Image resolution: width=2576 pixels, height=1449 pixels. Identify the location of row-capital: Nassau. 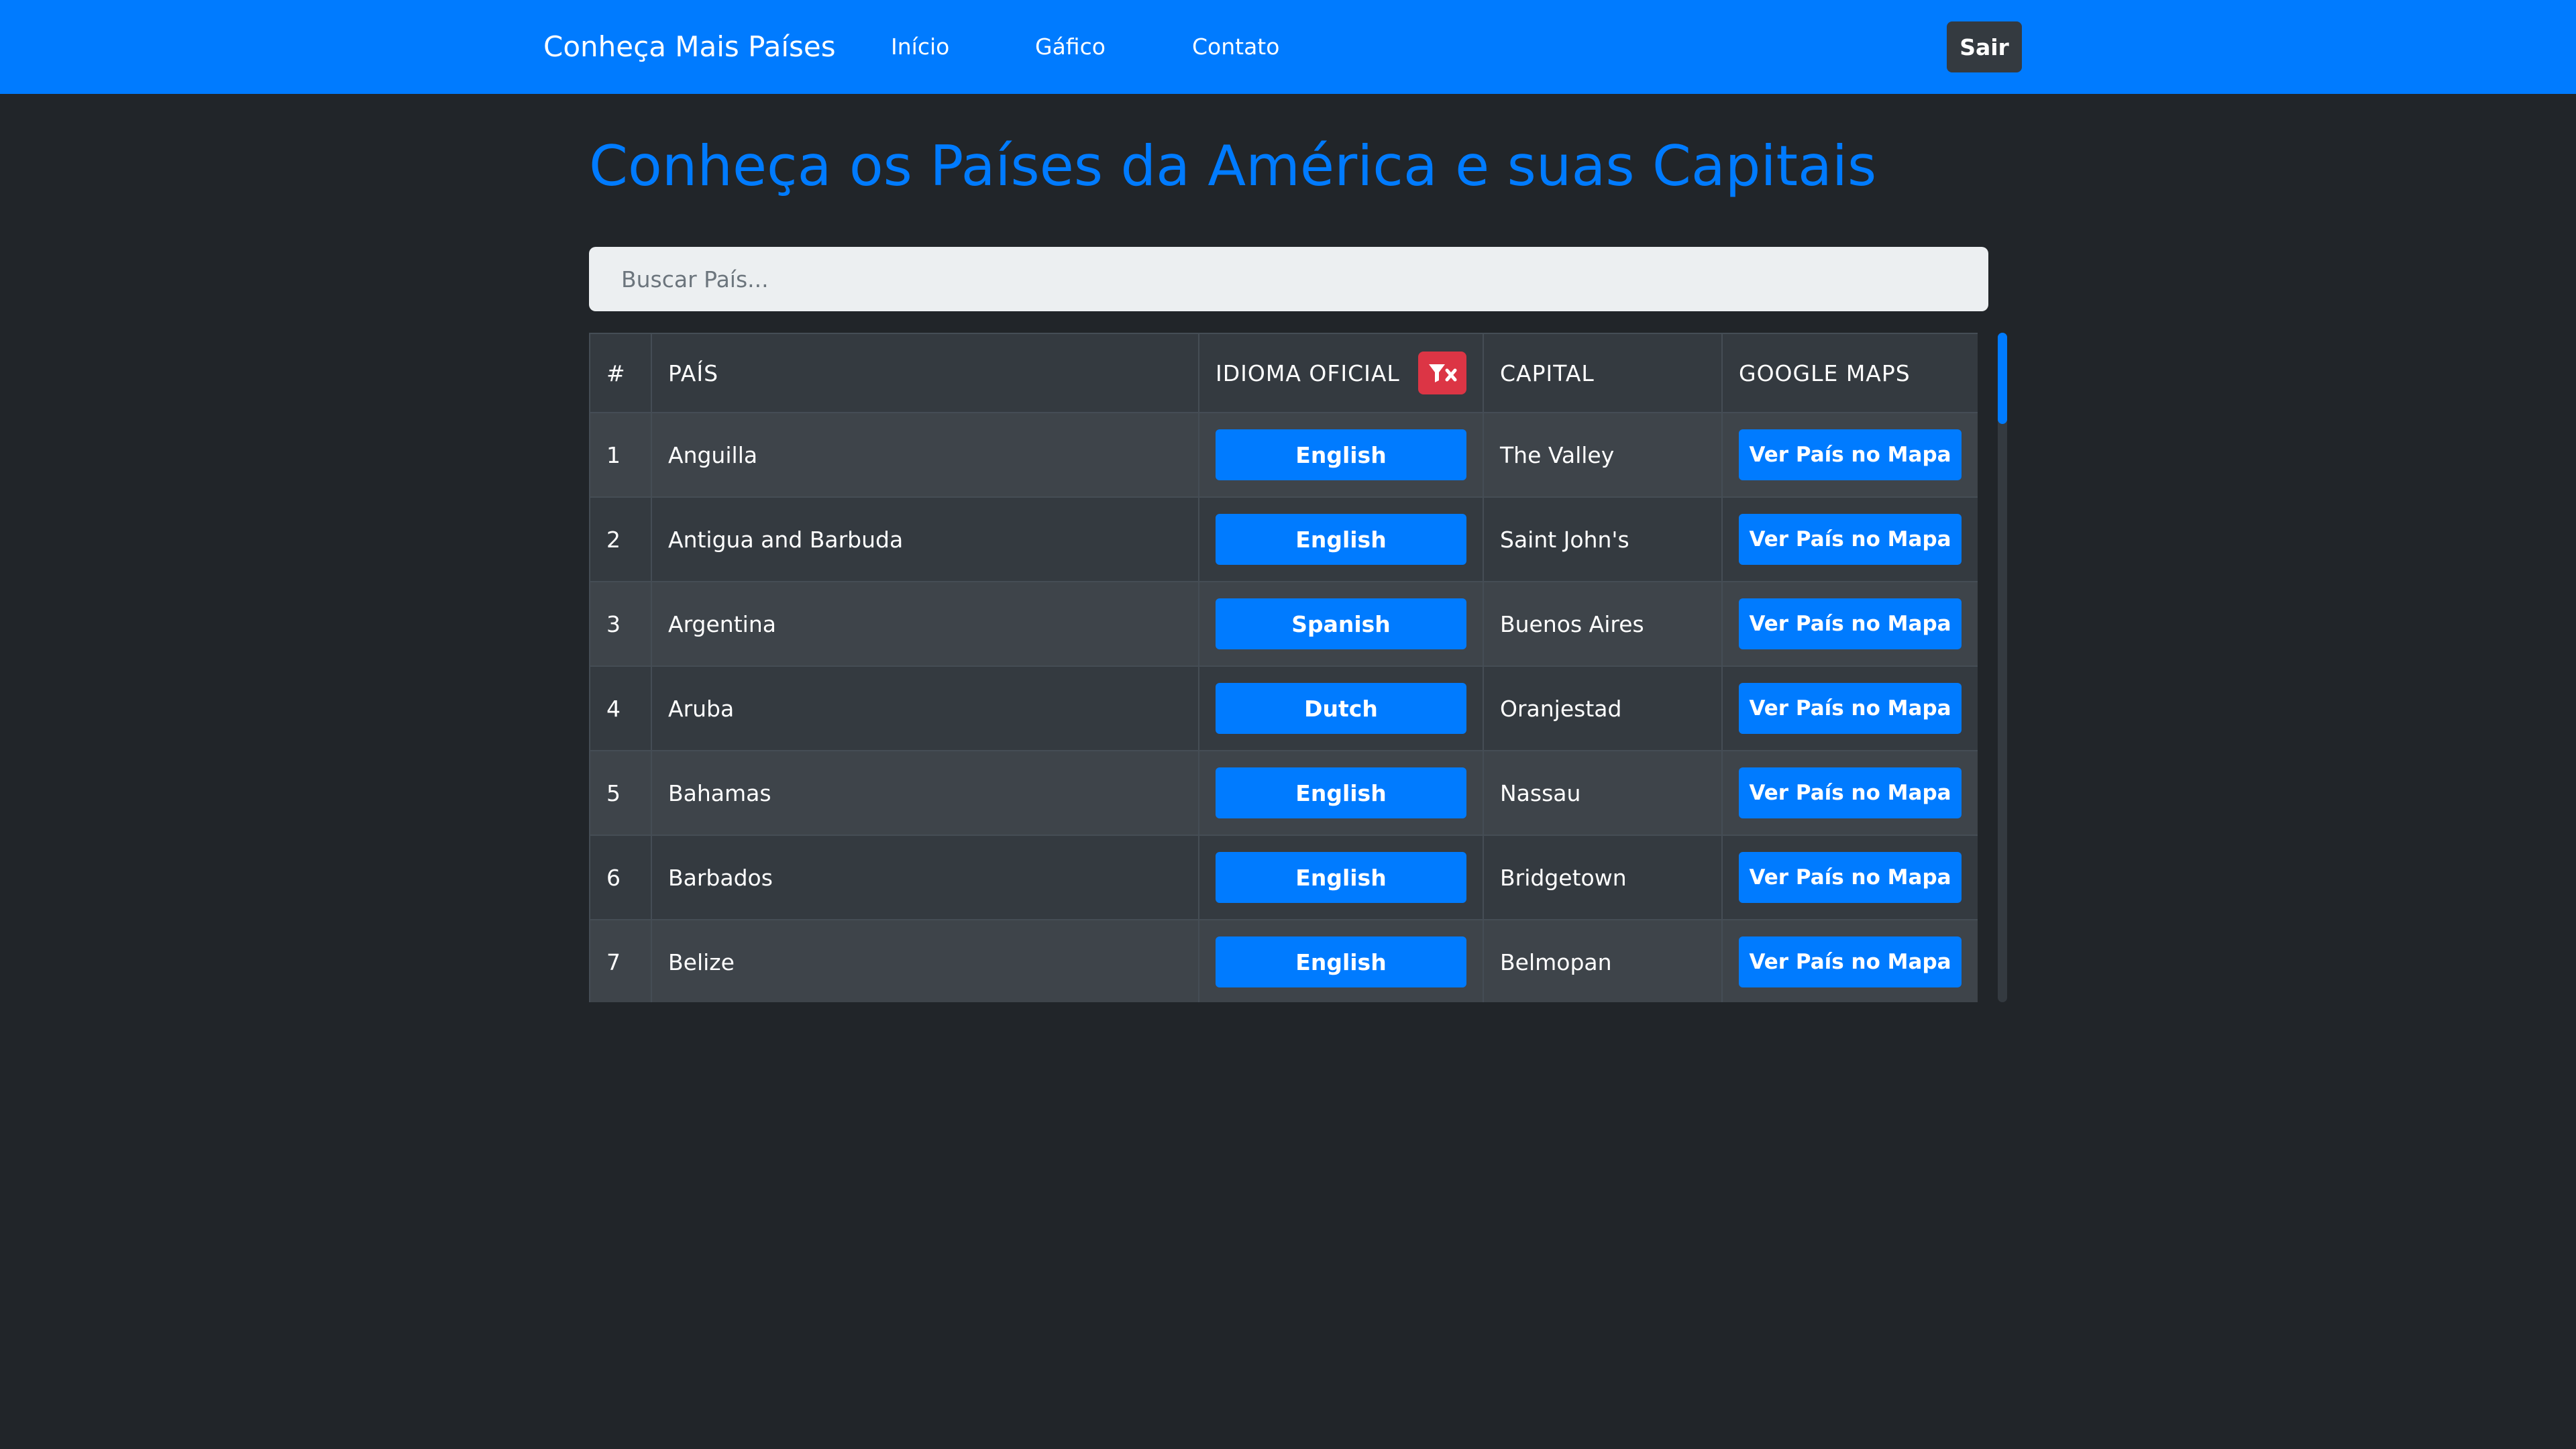
(1603, 793).